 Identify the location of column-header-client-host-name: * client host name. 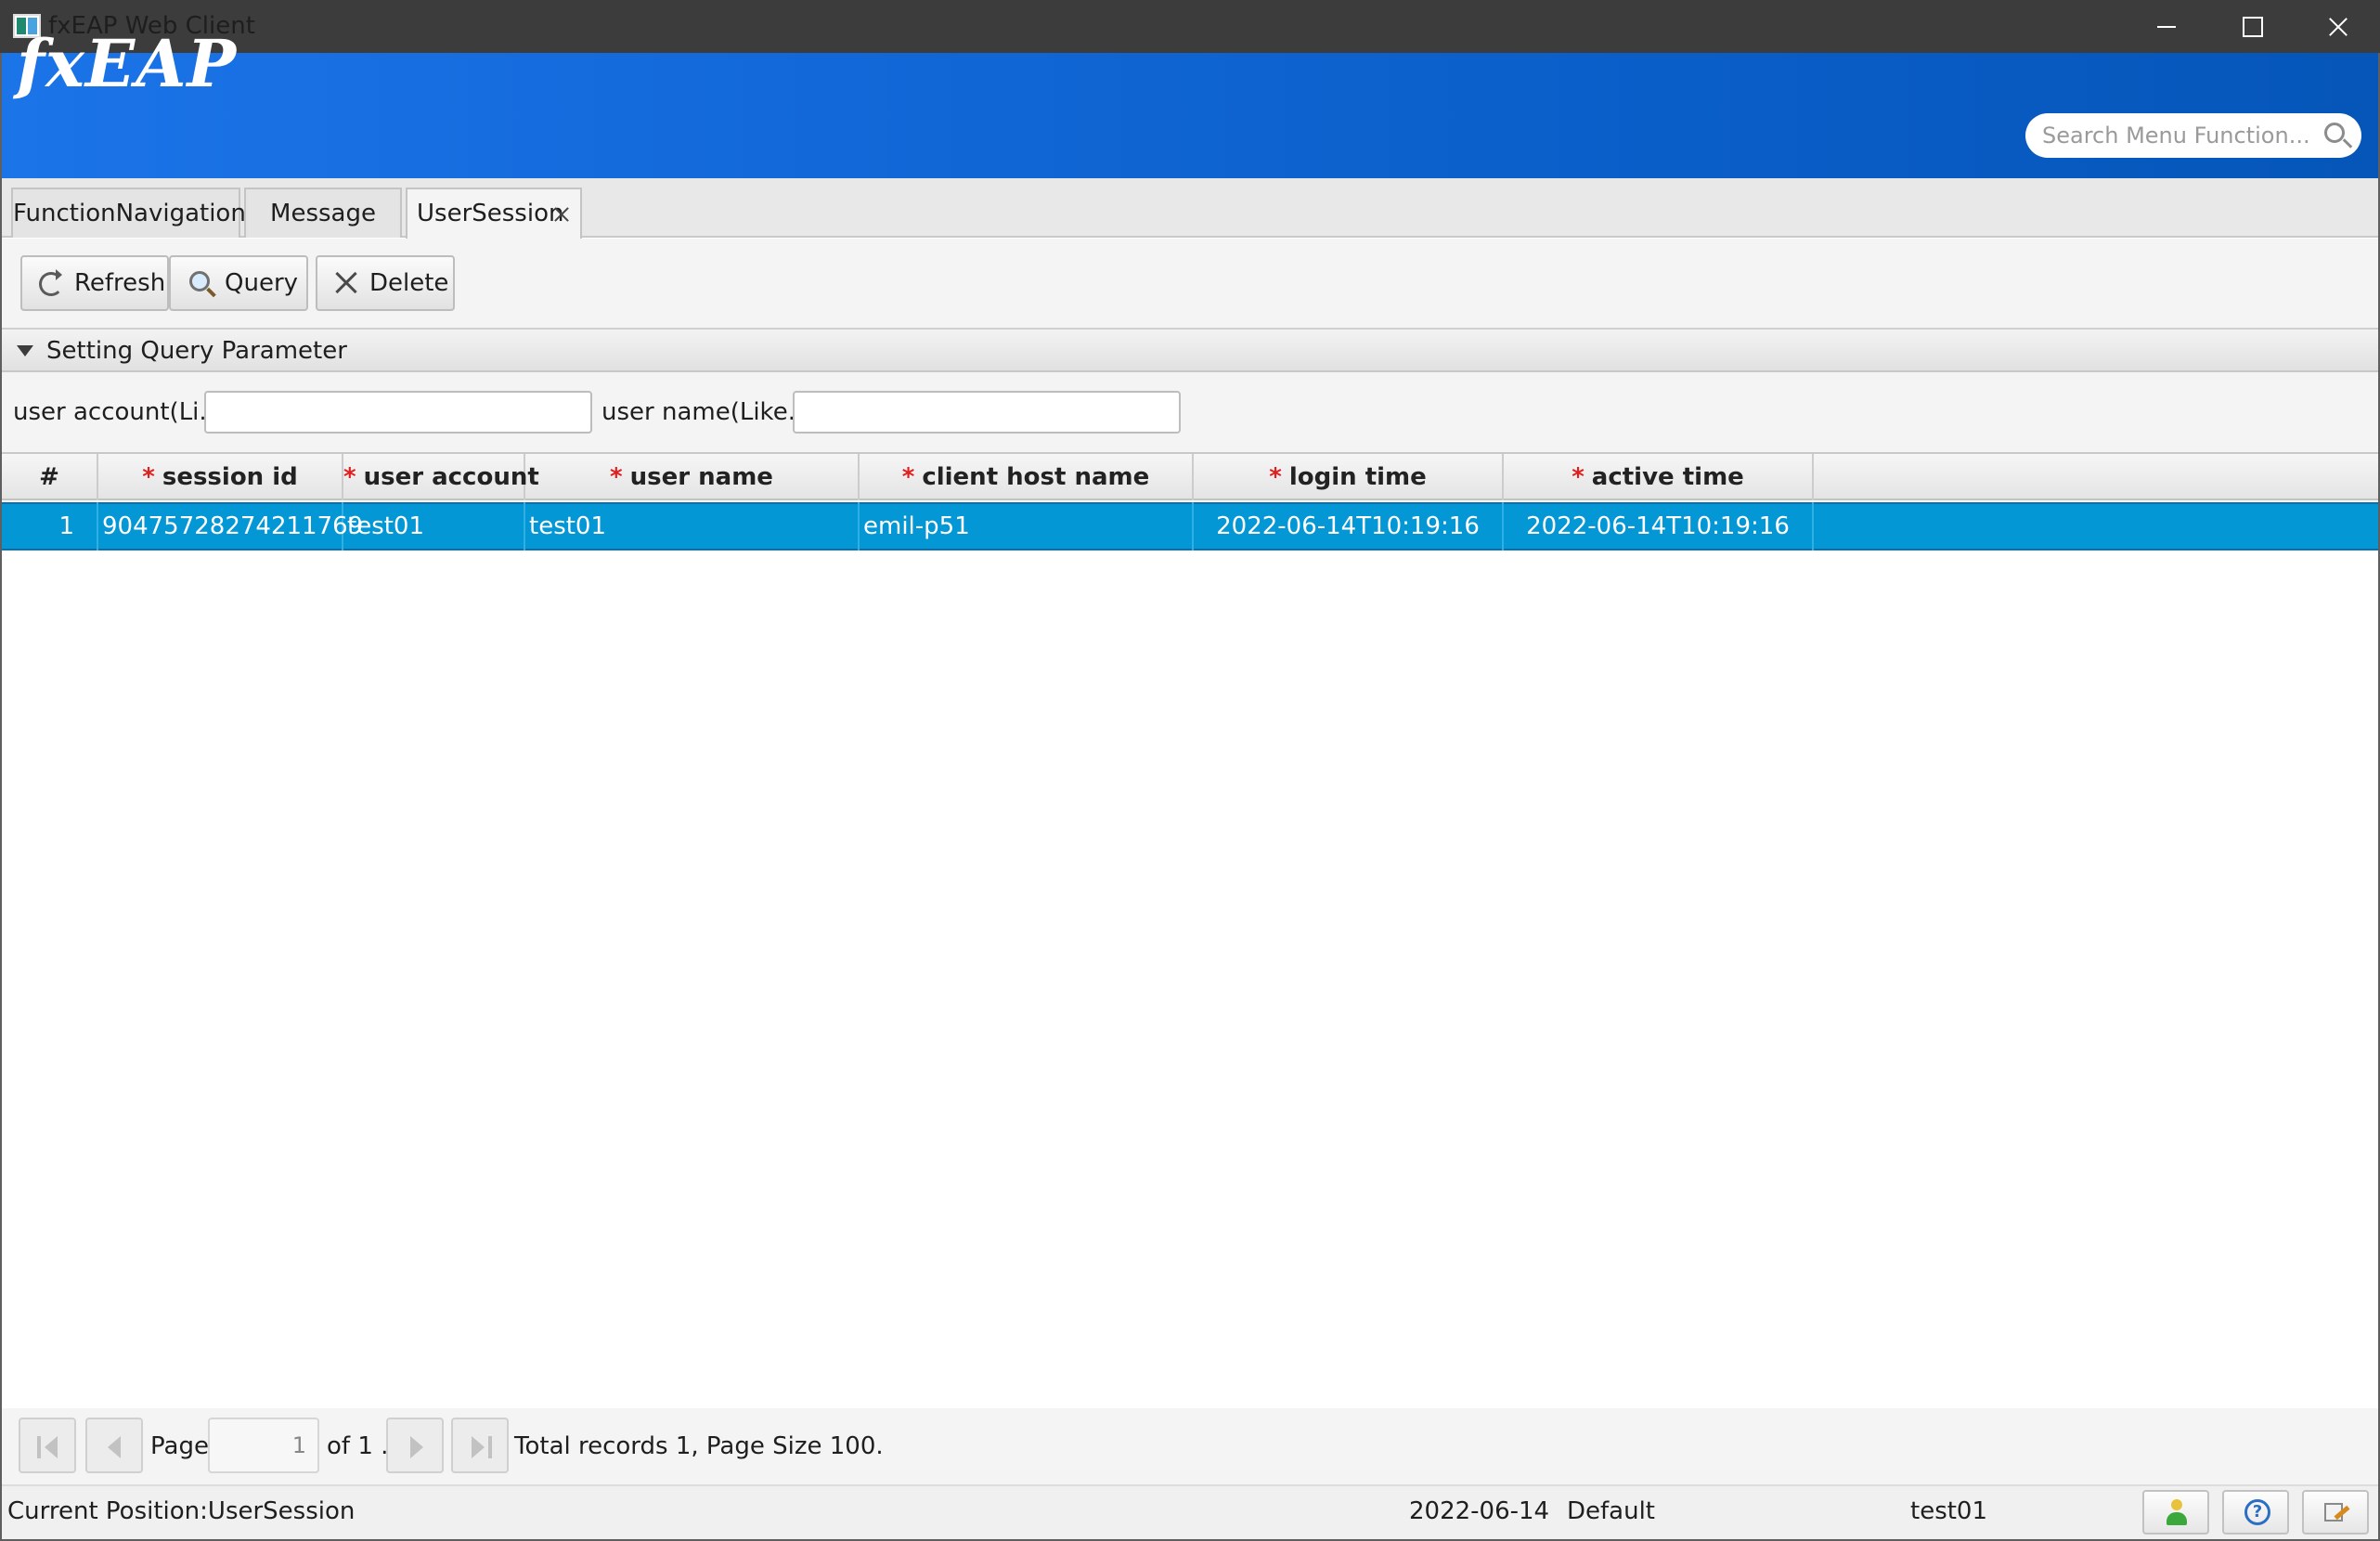
(1027, 477).